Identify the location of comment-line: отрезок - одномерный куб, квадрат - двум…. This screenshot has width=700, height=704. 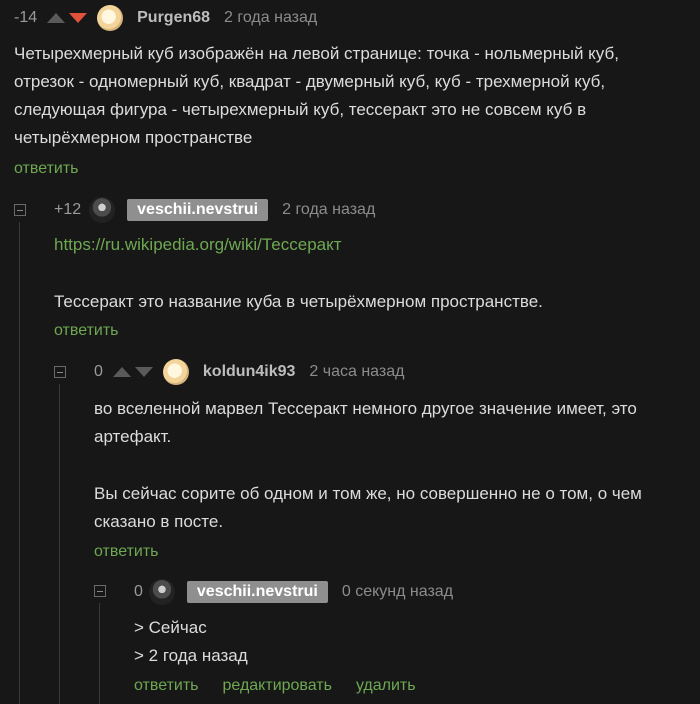
(310, 81).